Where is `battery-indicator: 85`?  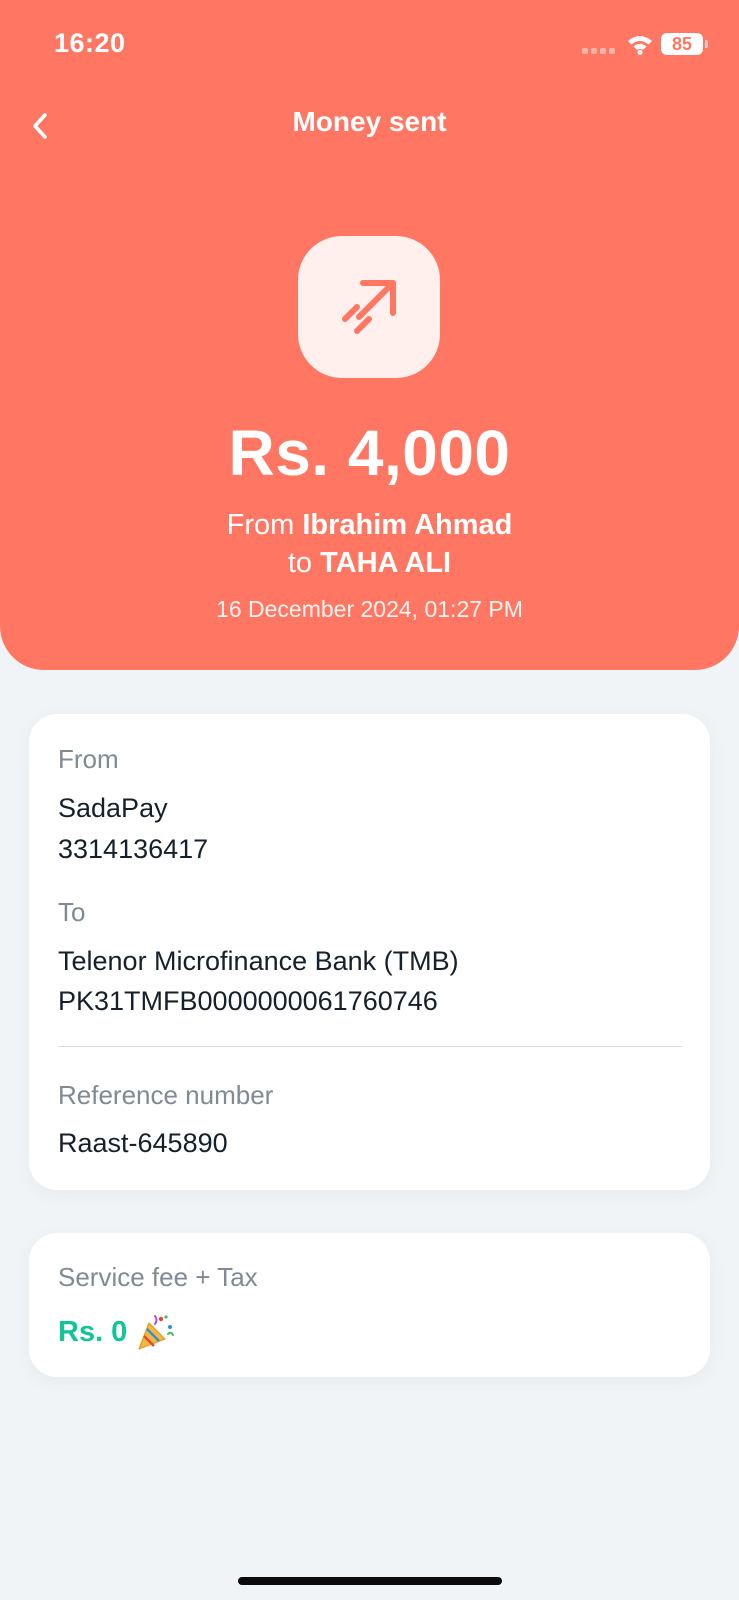
battery-indicator: 85 is located at coordinates (682, 44).